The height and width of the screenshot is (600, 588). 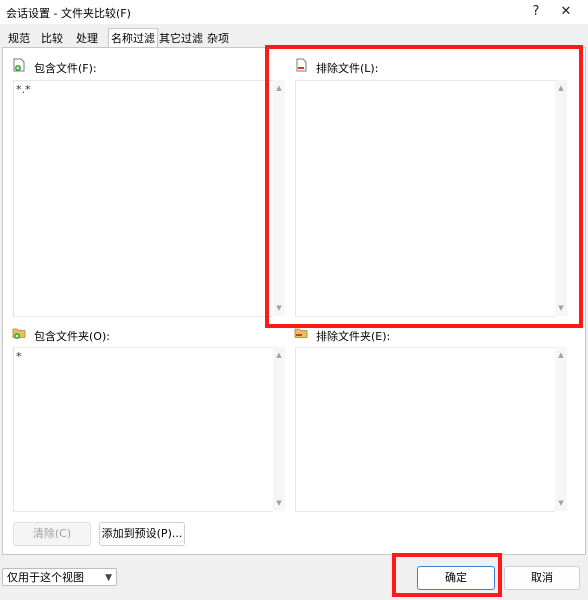 I want to click on scope-select-value: 仅用于这个视图, so click(x=45, y=577).